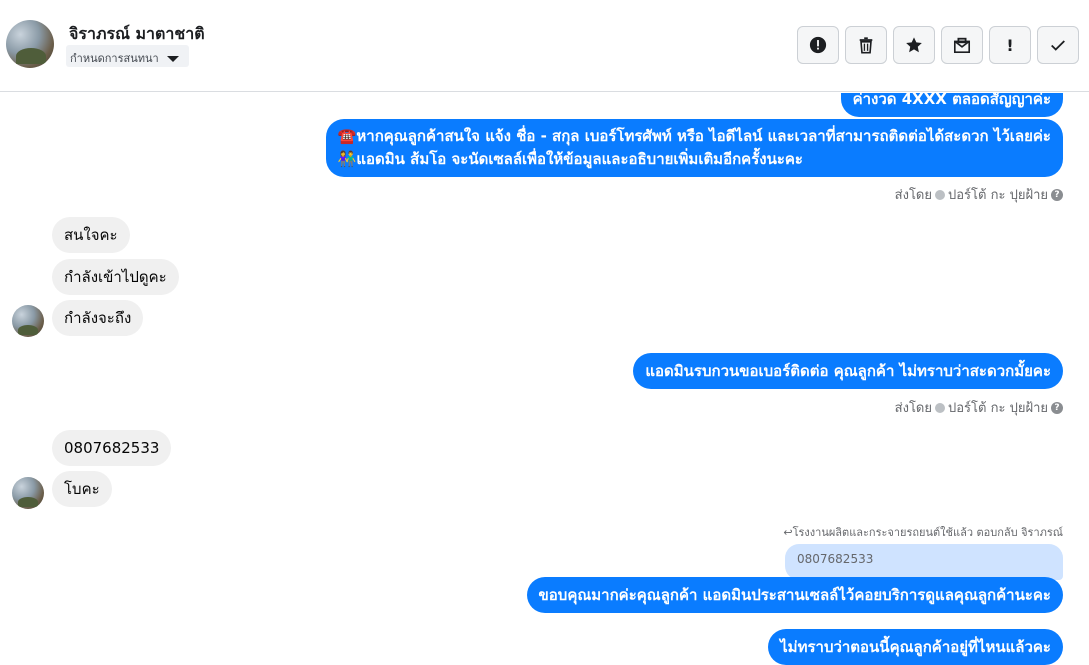 The image size is (1089, 665). I want to click on quoted-message: 0807682533, so click(924, 562).